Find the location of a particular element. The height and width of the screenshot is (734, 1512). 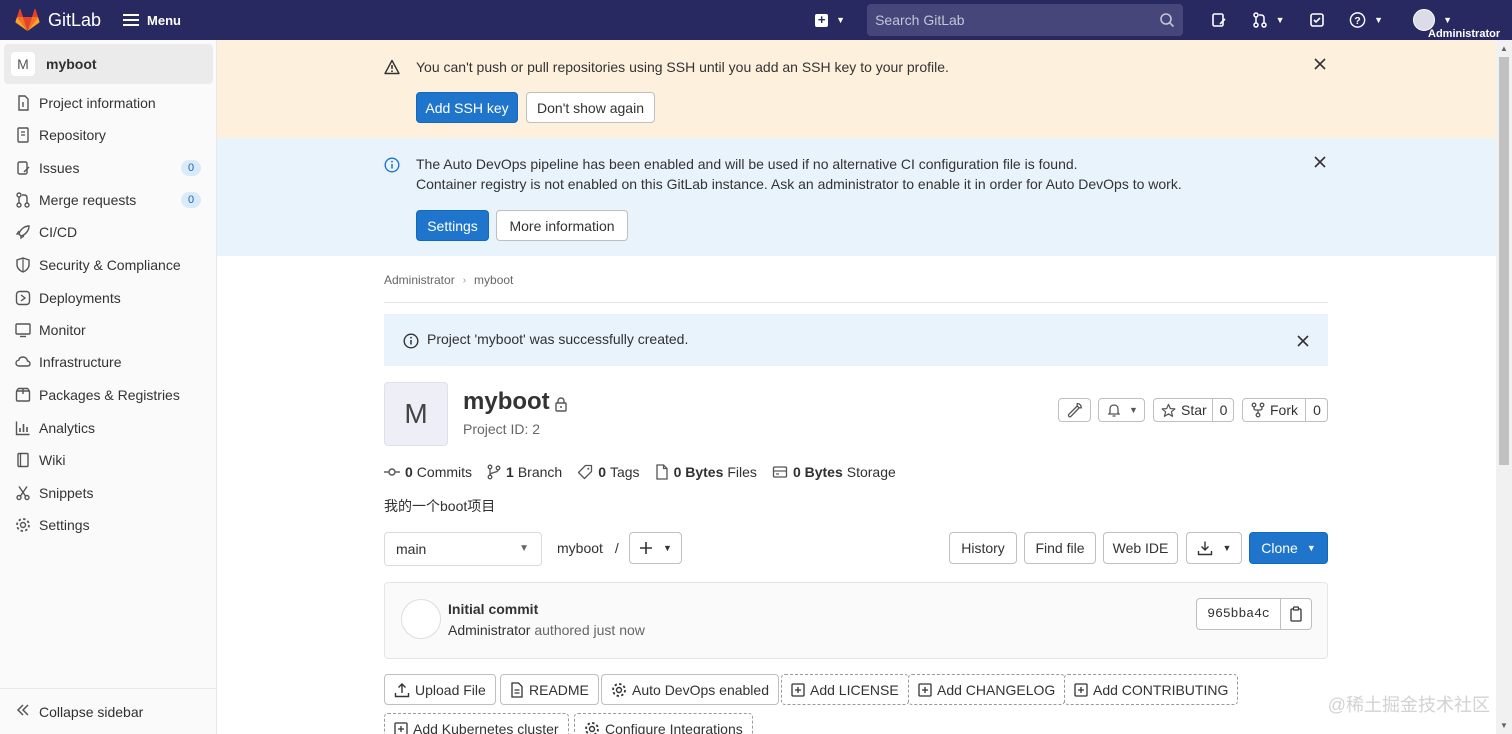

add-license-button: Add LICENSE is located at coordinates (845, 689).